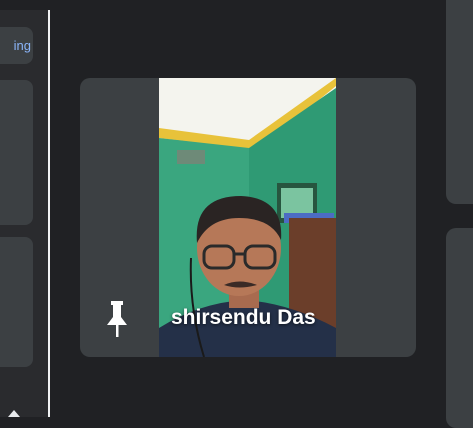 This screenshot has width=473, height=428. I want to click on pin-button, so click(117, 319).